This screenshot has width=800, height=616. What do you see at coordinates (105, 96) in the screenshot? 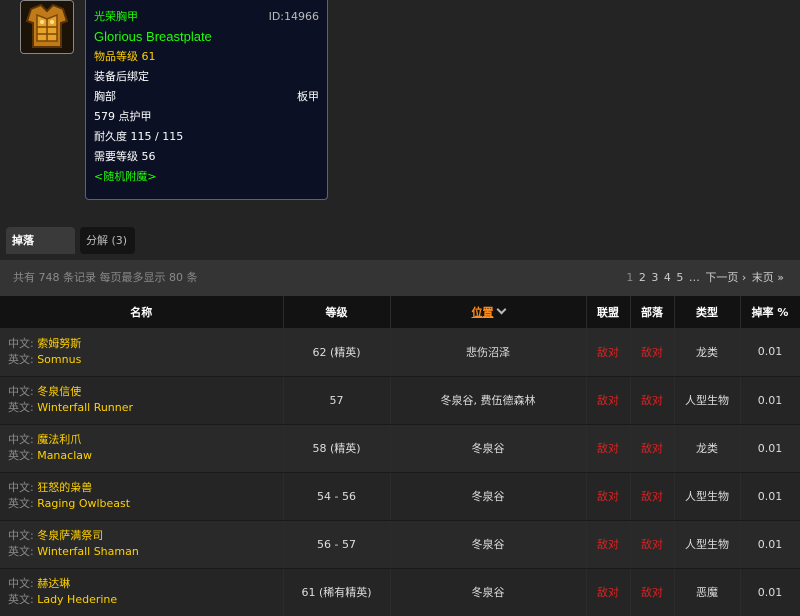
I see `item-slot: 胸部` at bounding box center [105, 96].